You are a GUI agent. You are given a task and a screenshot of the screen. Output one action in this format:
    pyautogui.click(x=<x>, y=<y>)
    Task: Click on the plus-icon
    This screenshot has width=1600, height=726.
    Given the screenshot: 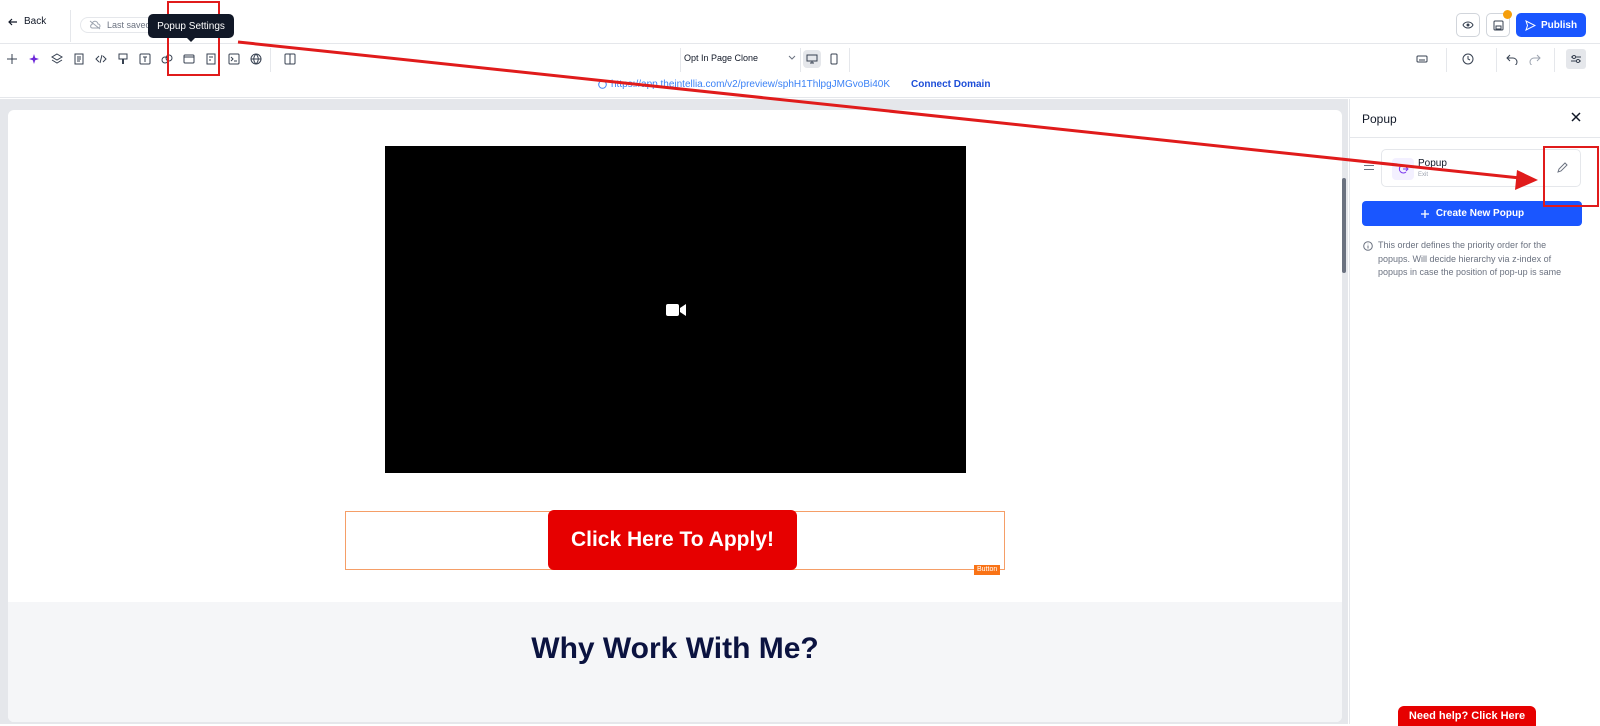 What is the action you would take?
    pyautogui.click(x=1424, y=213)
    